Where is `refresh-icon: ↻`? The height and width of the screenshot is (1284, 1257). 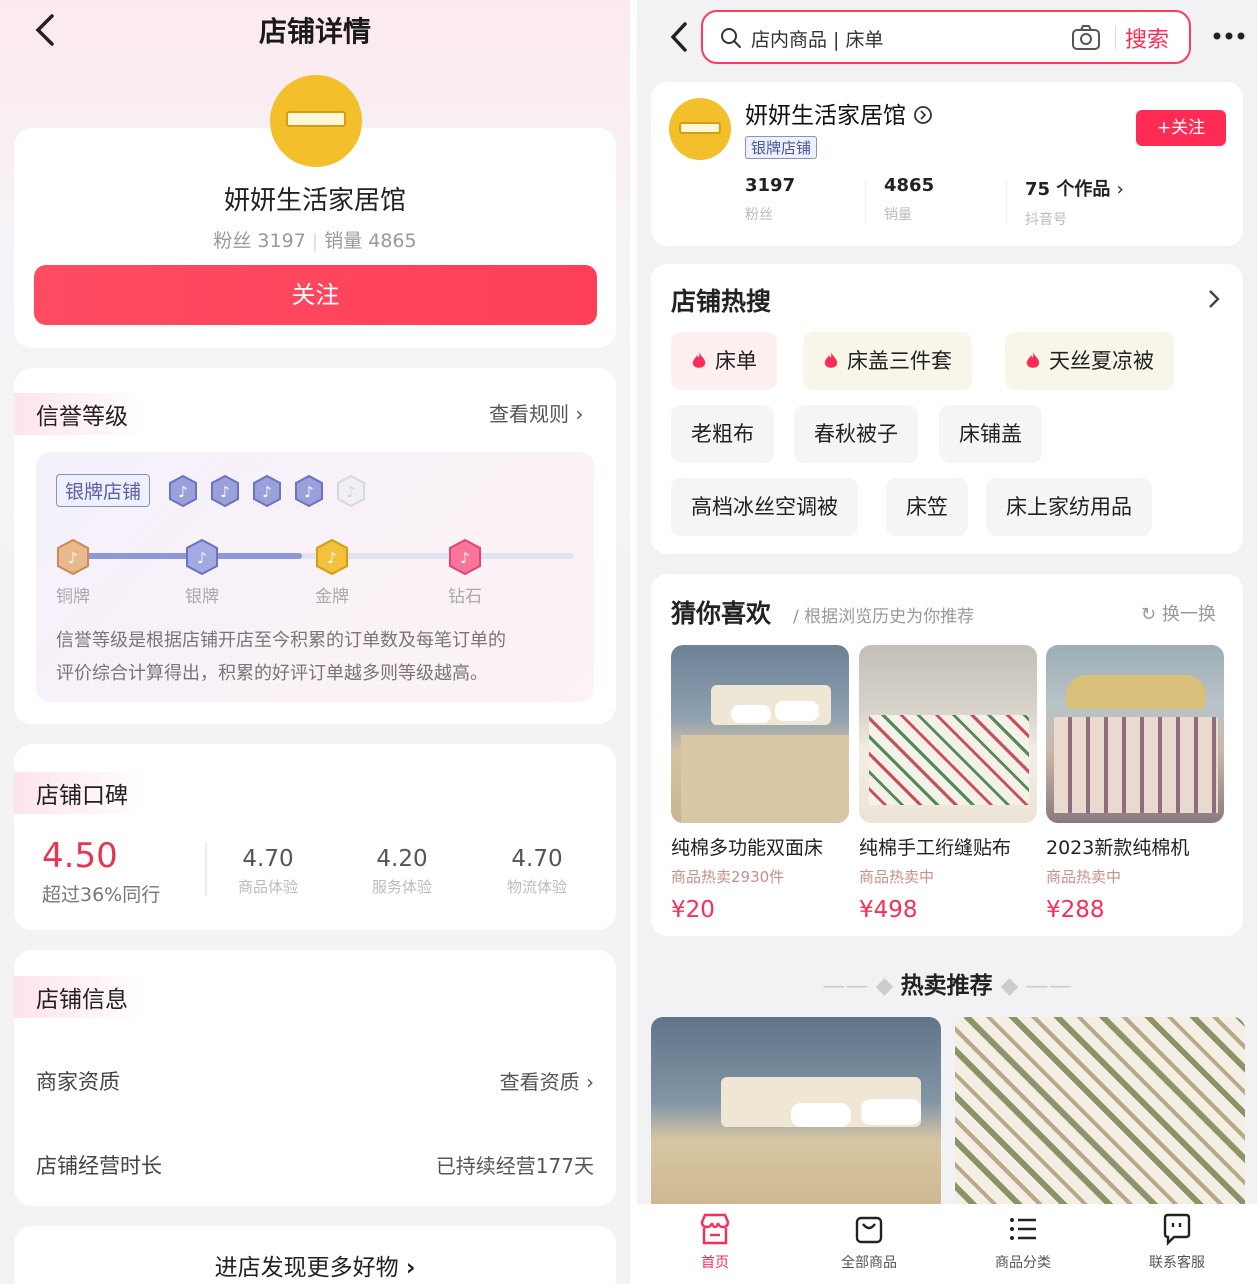
refresh-icon: ↻ is located at coordinates (1149, 614).